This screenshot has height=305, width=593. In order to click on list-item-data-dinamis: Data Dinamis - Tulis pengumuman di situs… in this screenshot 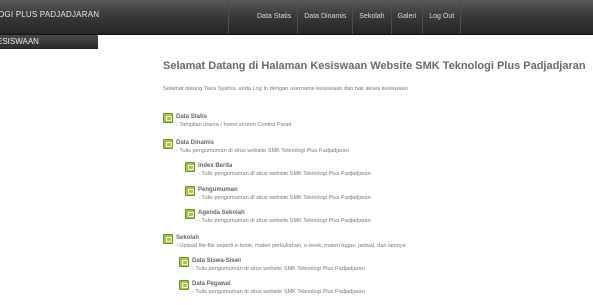, I will do `click(256, 147)`.